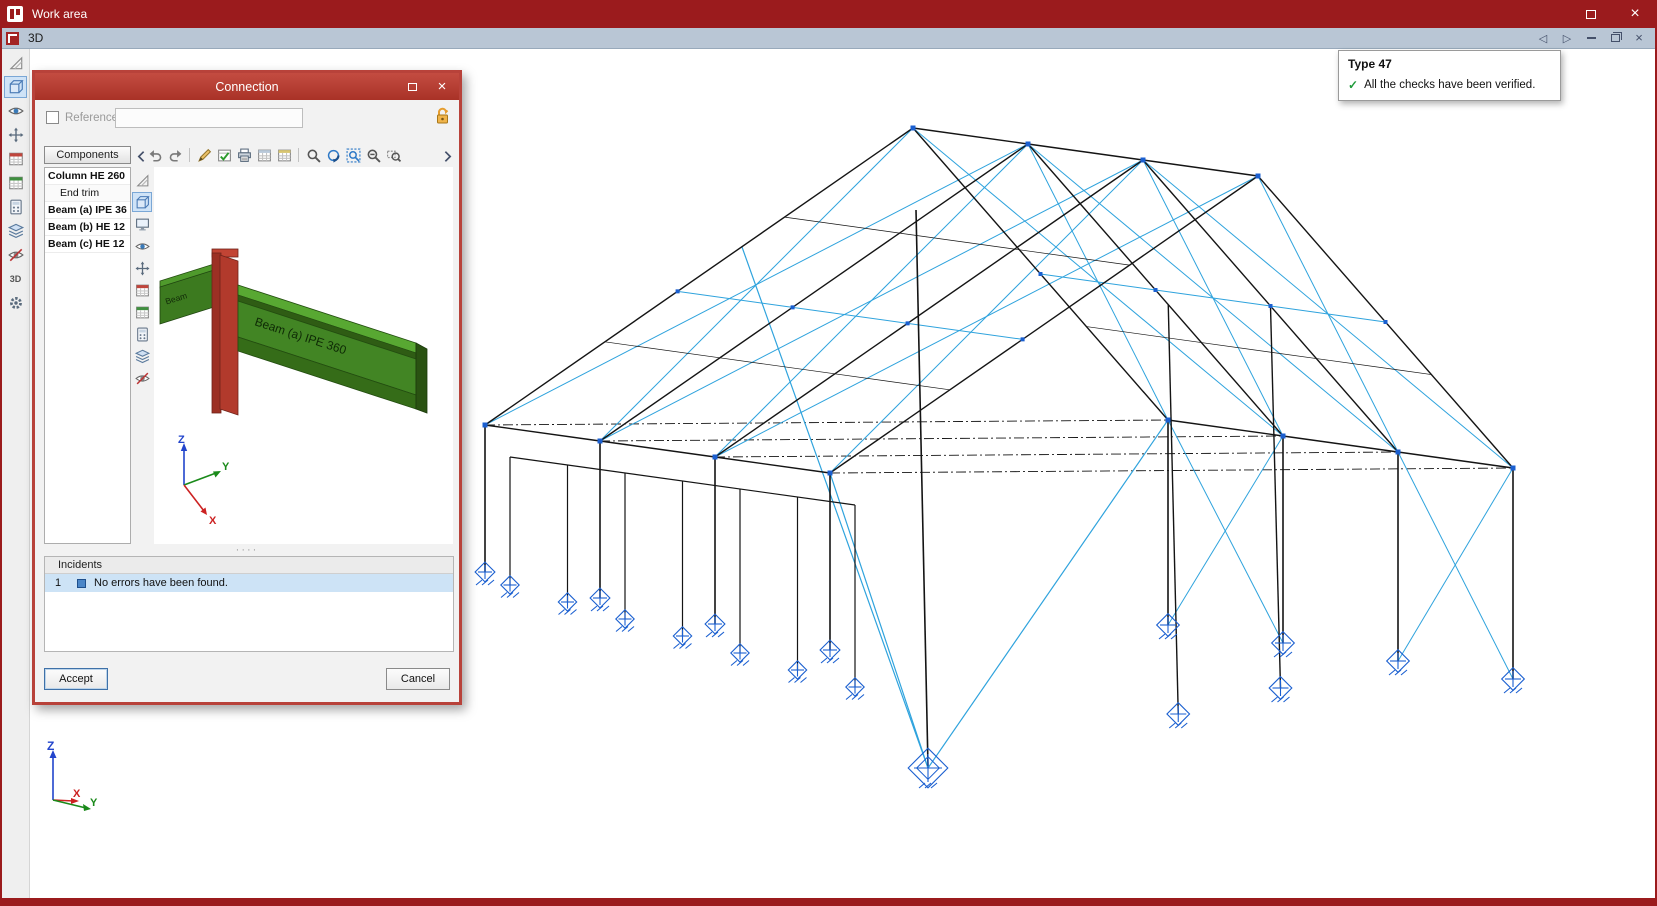  I want to click on preview-toolbar, so click(142, 279).